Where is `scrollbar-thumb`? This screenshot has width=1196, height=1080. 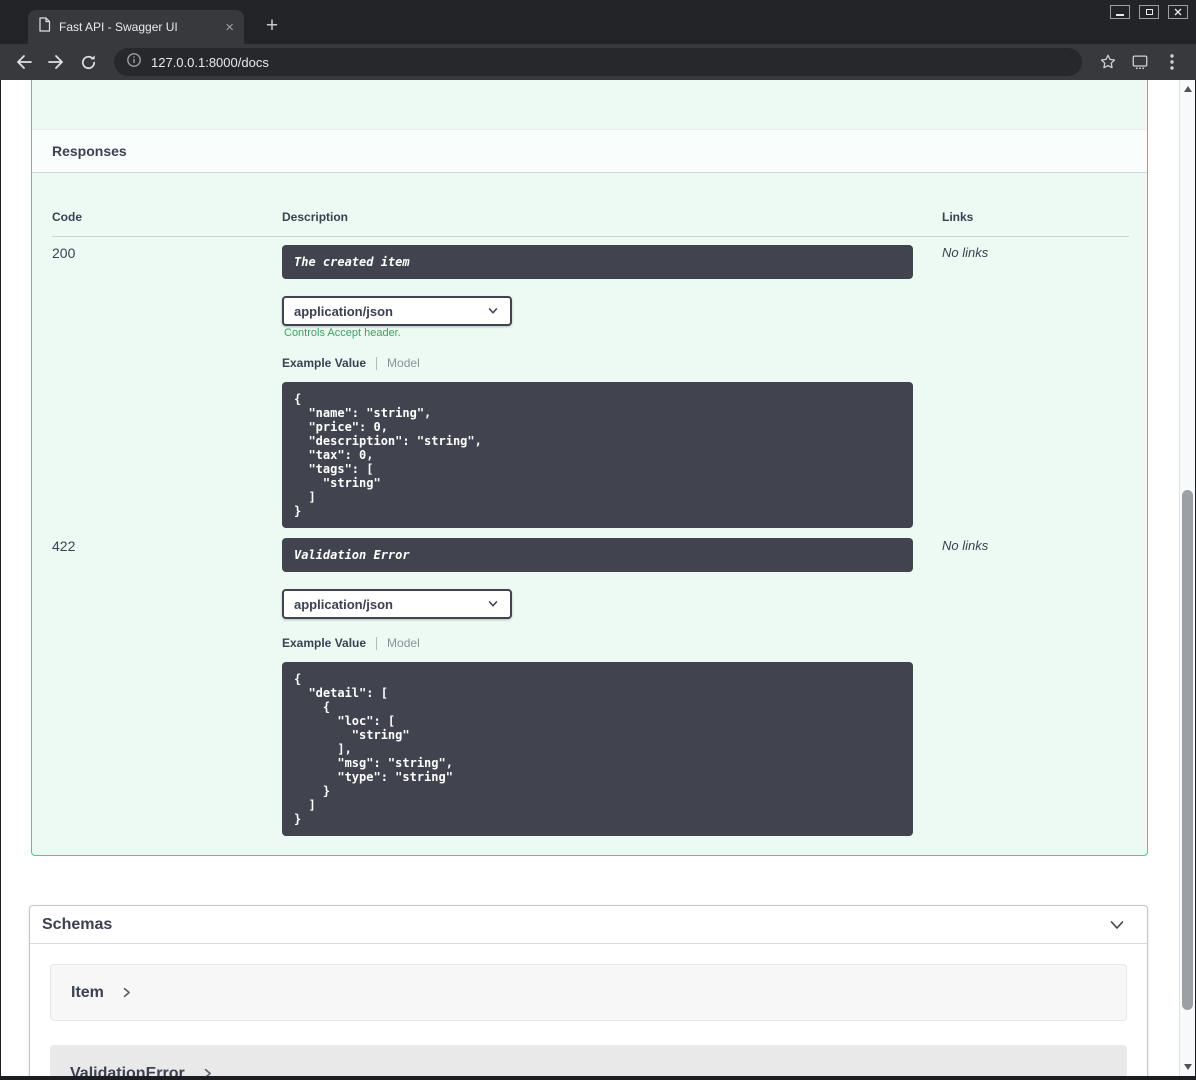
scrollbar-thumb is located at coordinates (1187, 750).